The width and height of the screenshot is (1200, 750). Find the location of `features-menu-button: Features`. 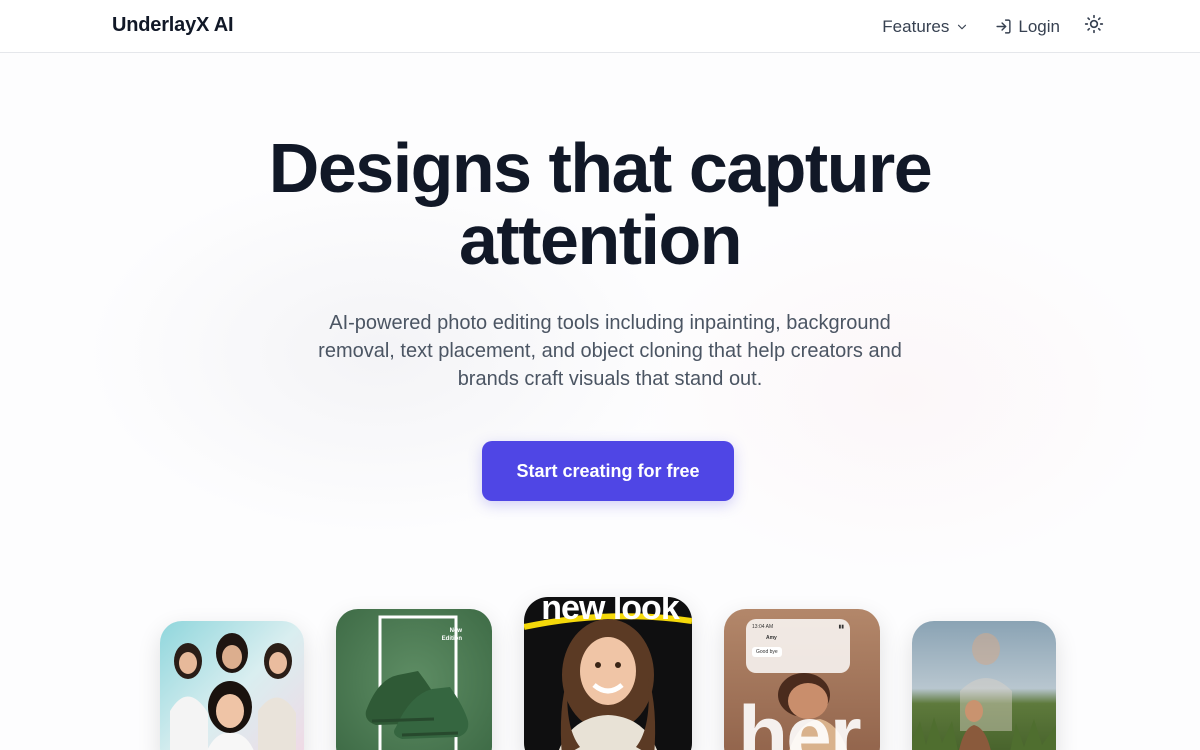

features-menu-button: Features is located at coordinates (925, 27).